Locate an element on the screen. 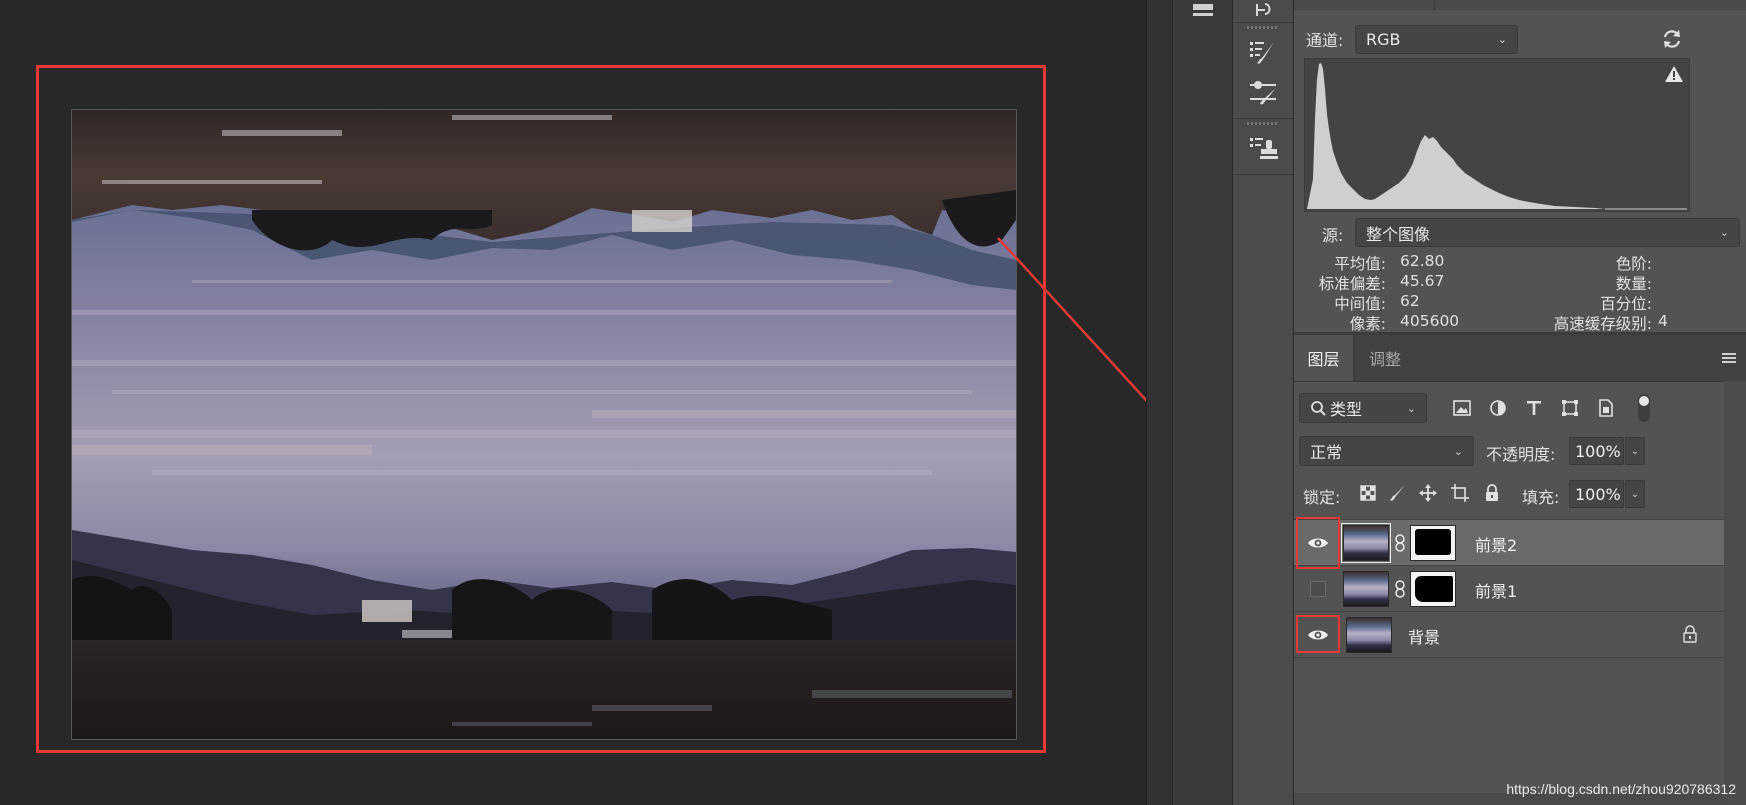 This screenshot has width=1746, height=805. clone-source-button is located at coordinates (1263, 148).